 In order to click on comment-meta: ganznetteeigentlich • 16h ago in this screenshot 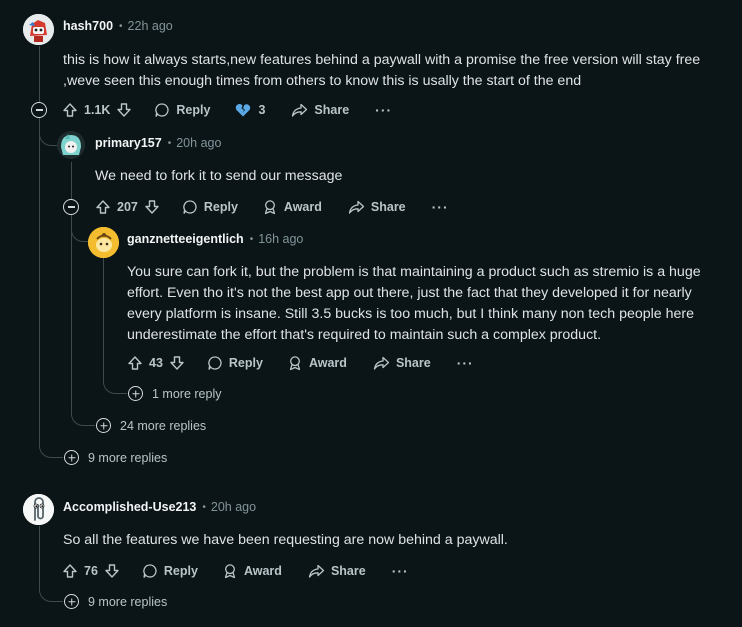, I will do `click(215, 239)`.